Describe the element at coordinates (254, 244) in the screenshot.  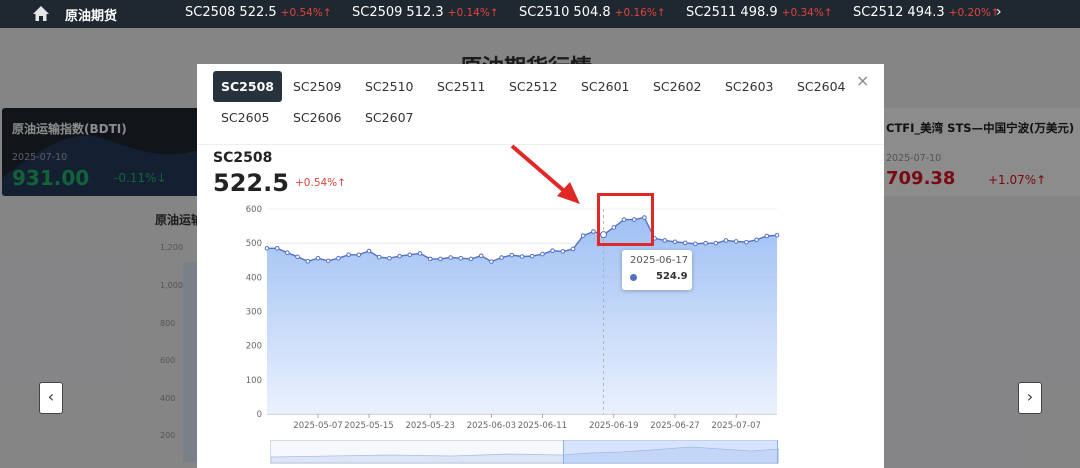
I see `y-tick-label: 500` at that location.